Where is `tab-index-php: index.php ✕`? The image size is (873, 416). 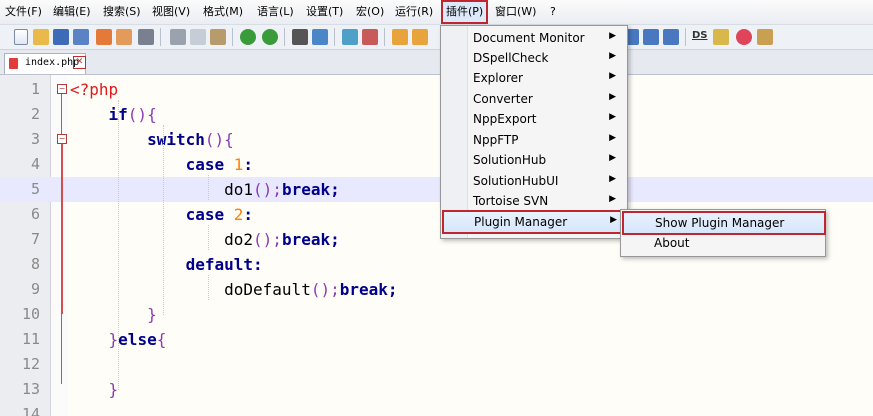
tab-index-php: index.php ✕ is located at coordinates (45, 63).